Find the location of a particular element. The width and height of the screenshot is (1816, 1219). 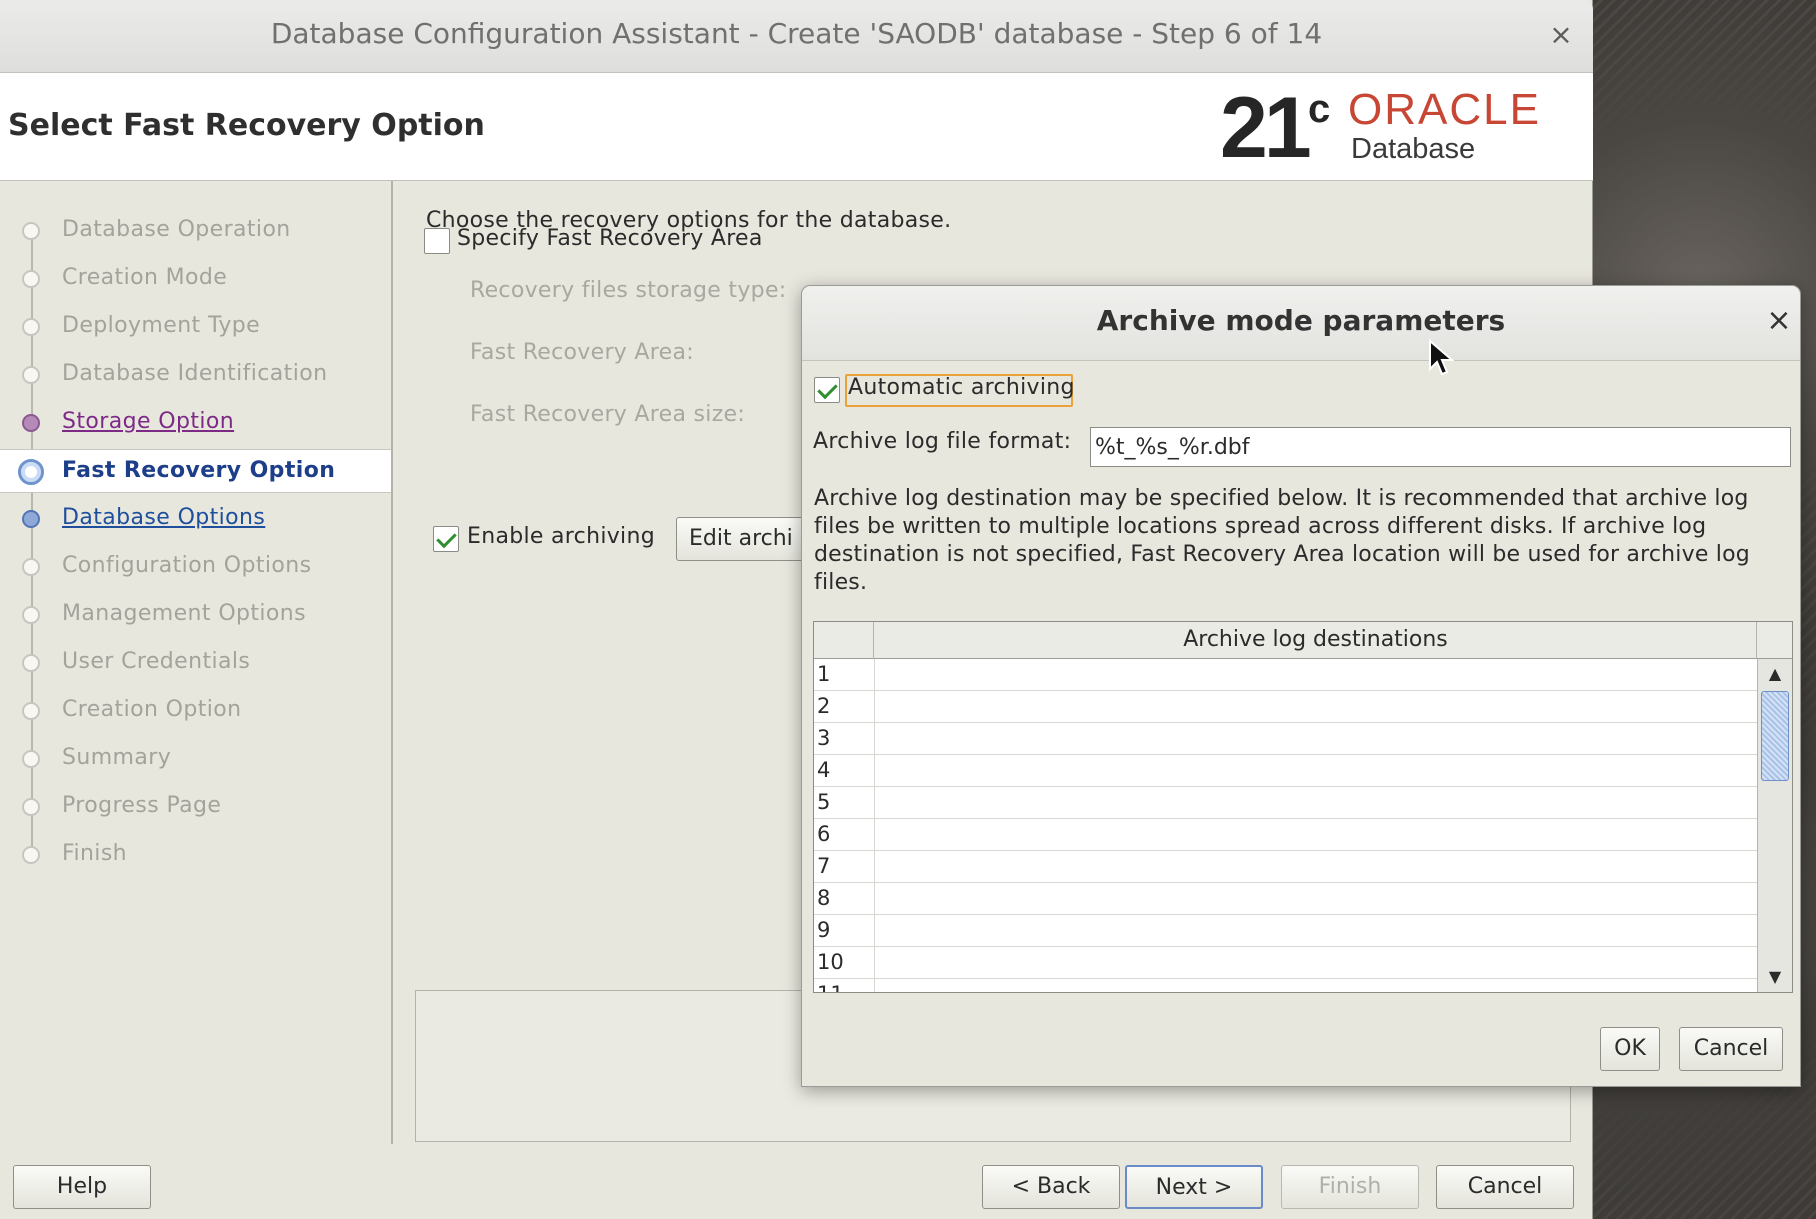

page-title: Select Fast Recovery Option is located at coordinates (246, 125).